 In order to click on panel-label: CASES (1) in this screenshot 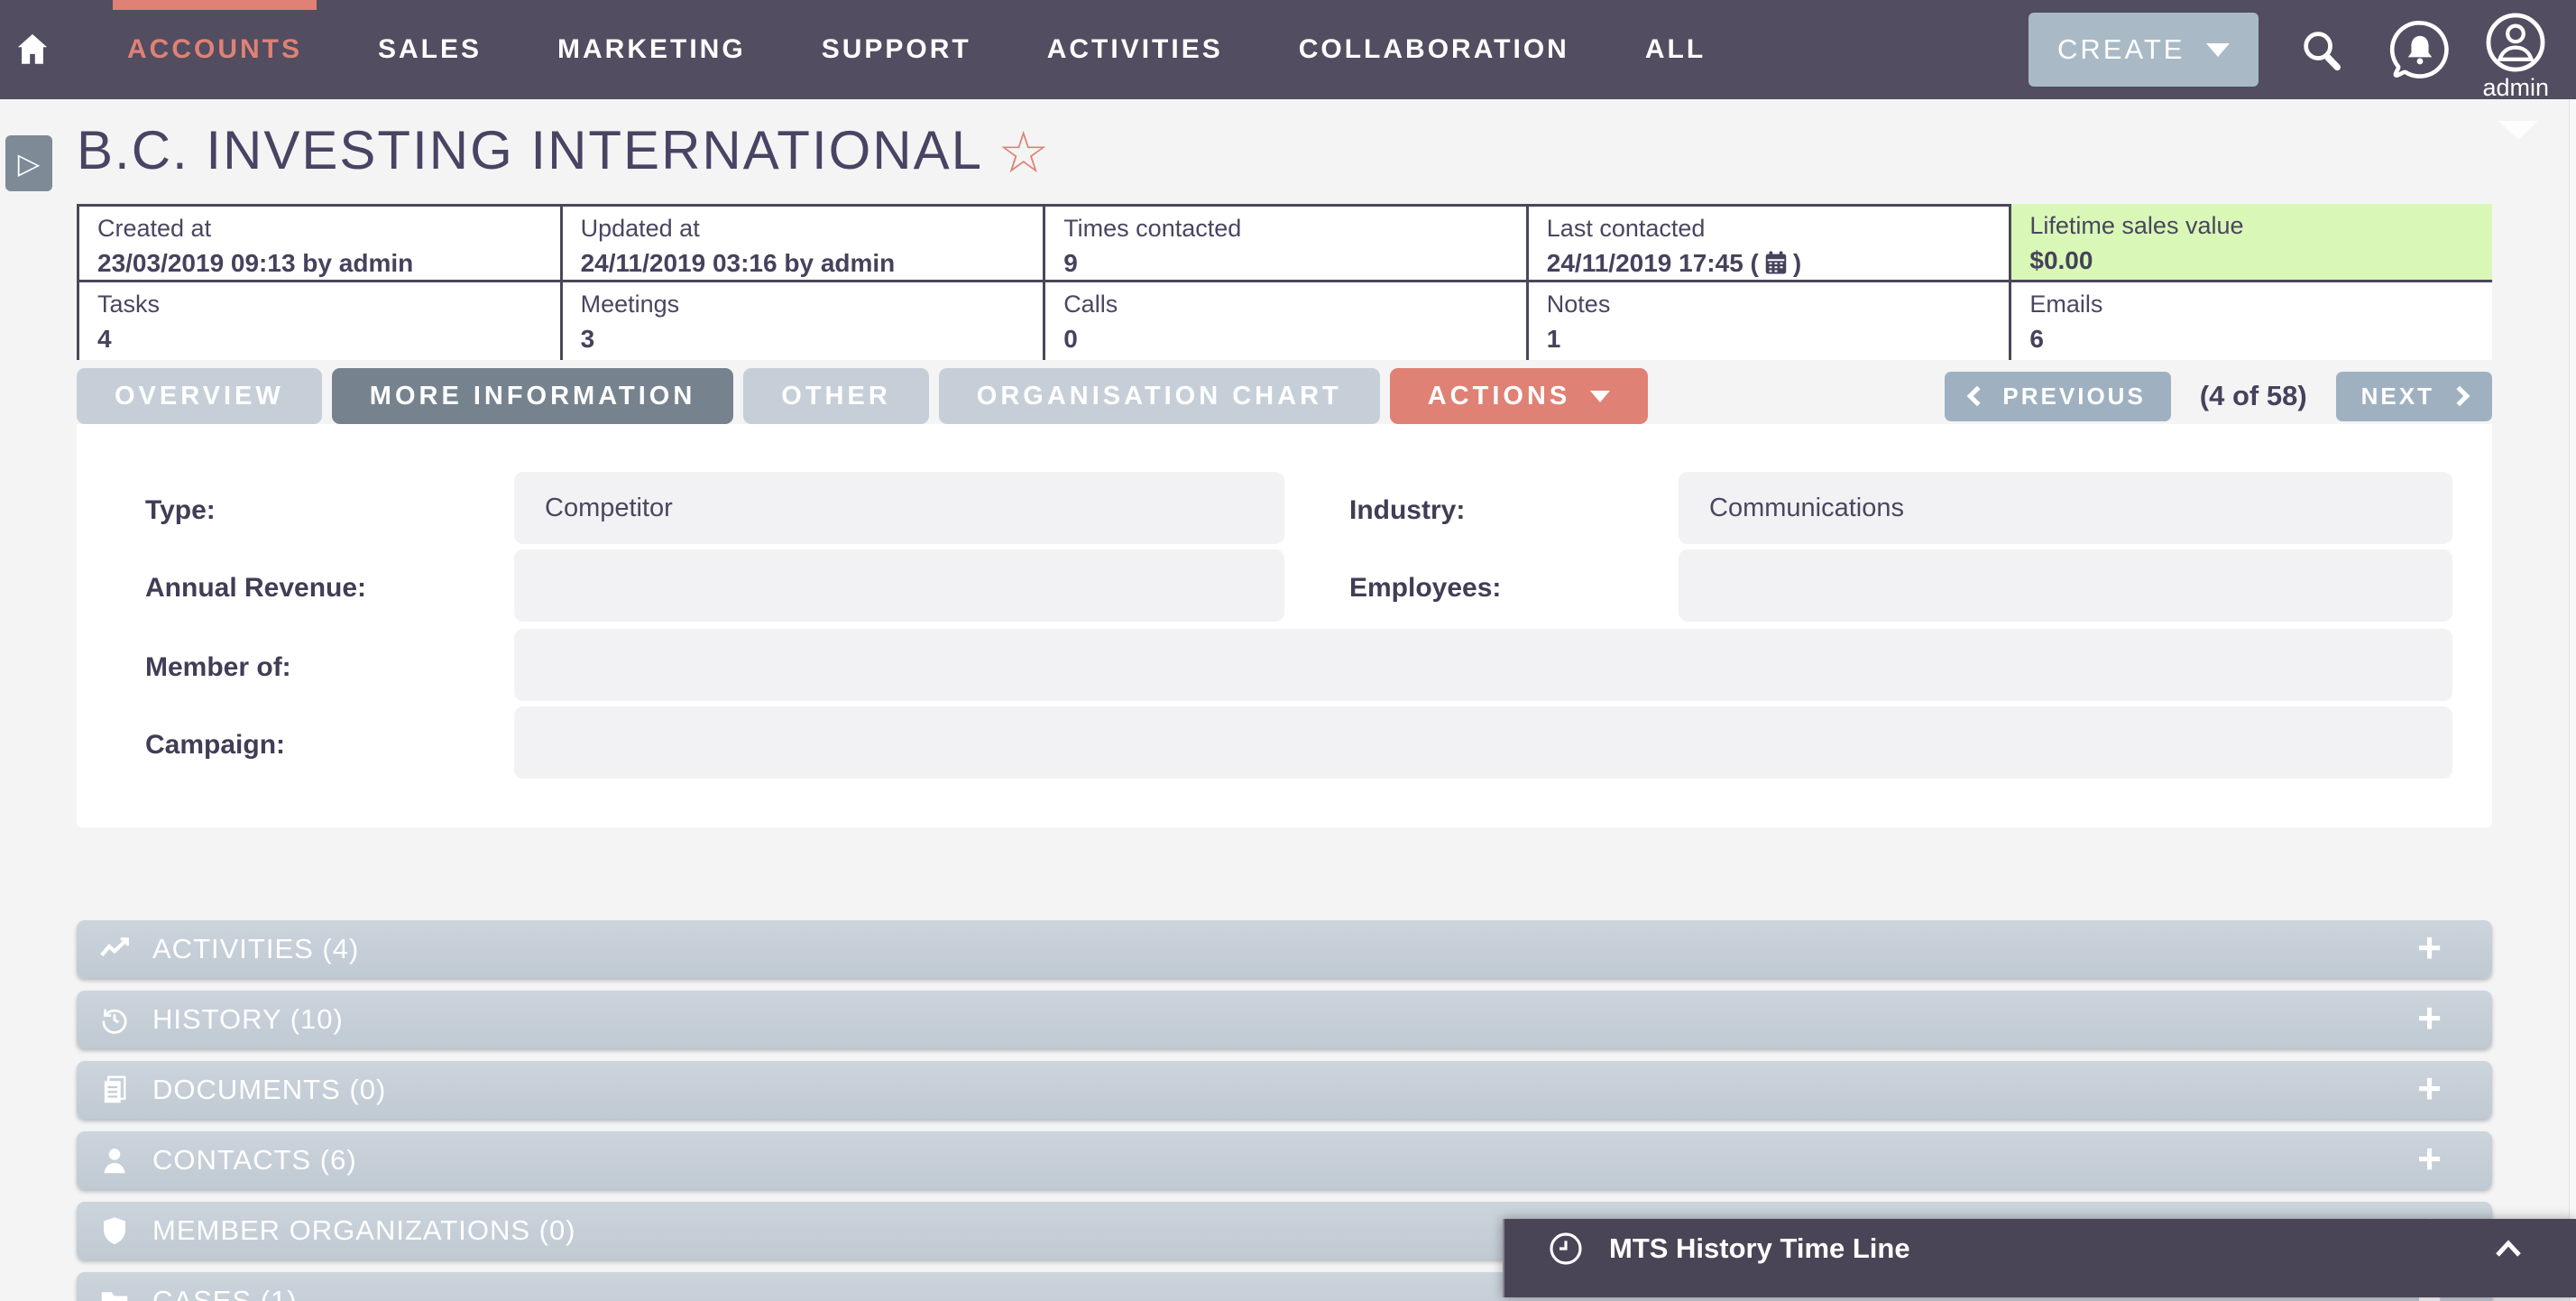, I will do `click(225, 1293)`.